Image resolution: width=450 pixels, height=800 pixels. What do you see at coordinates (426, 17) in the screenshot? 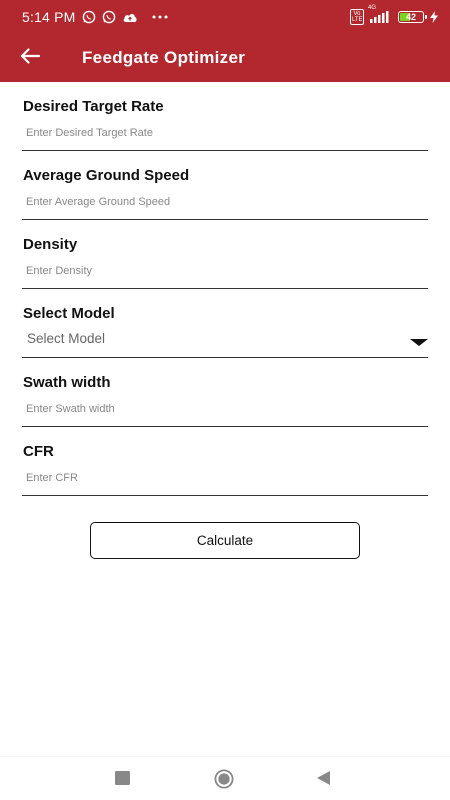
I see `battery-tip` at bounding box center [426, 17].